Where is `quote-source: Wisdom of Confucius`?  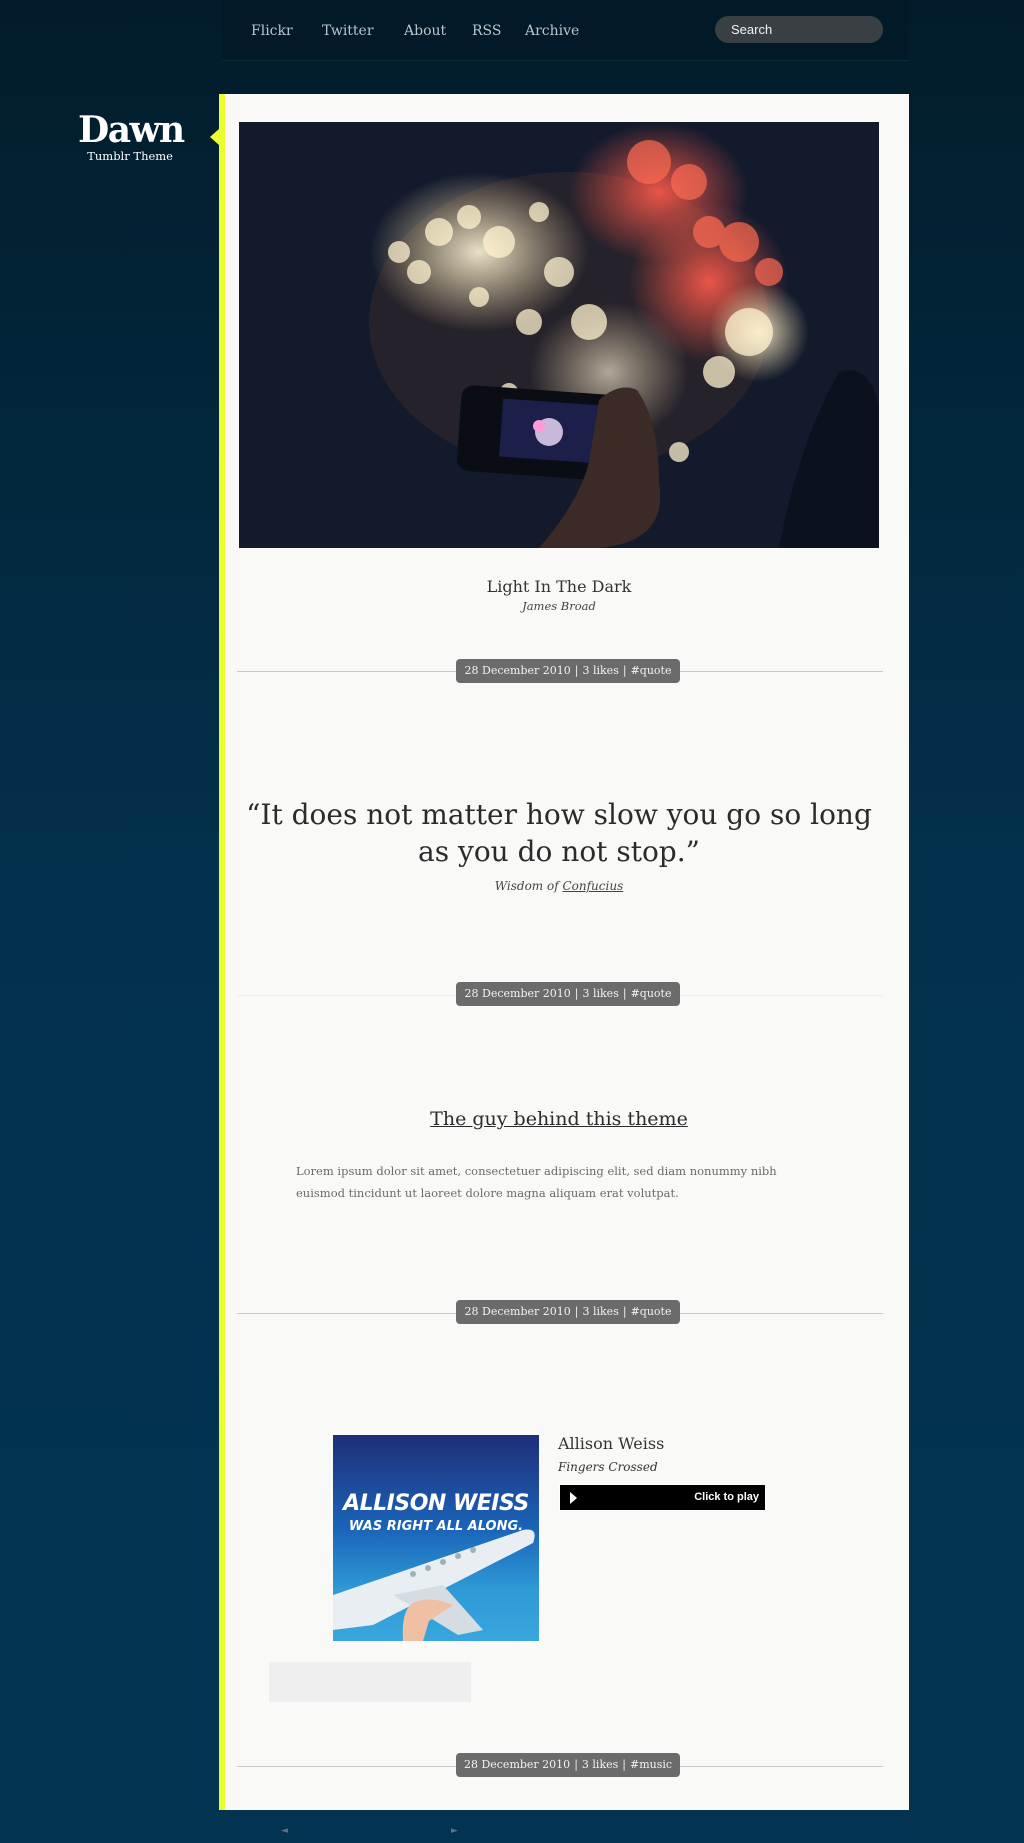
quote-source: Wisdom of Confucius is located at coordinates (559, 886).